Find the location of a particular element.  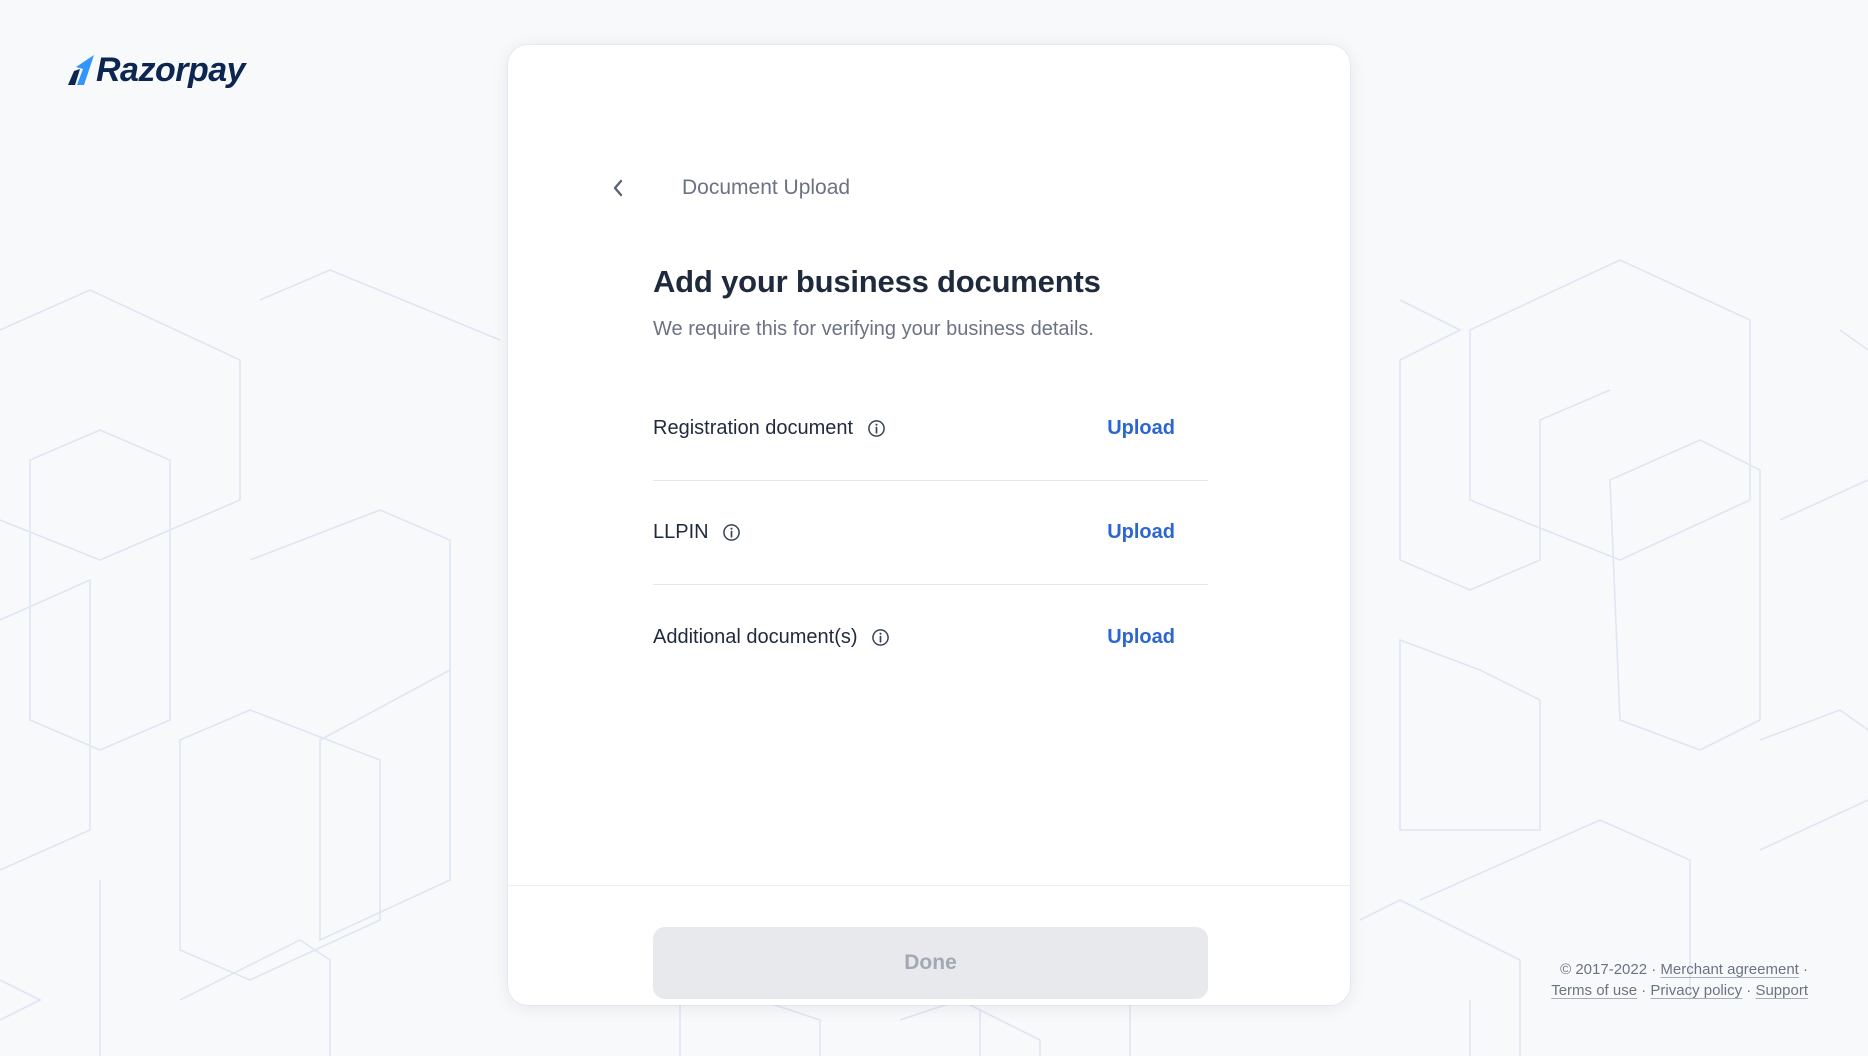

document-row-registration: Registration document Upload is located at coordinates (930, 429).